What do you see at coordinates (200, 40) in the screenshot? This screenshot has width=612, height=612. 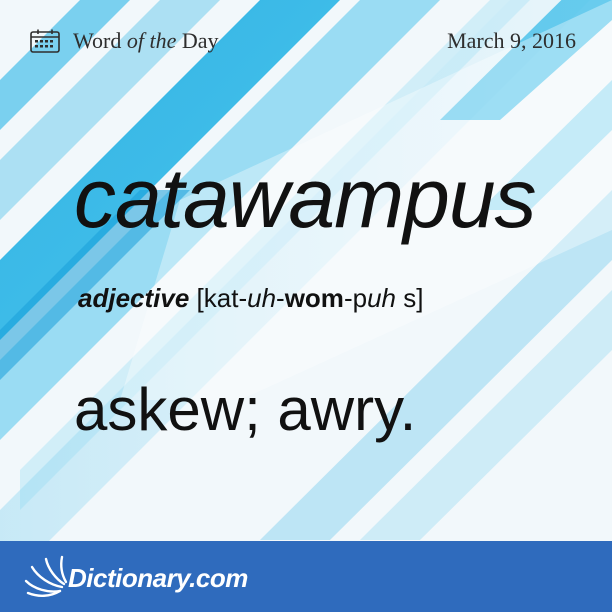 I see `title-day: Day` at bounding box center [200, 40].